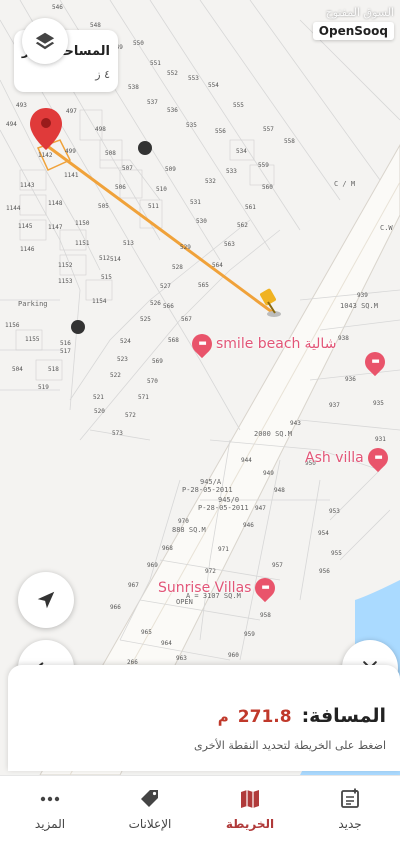 The height and width of the screenshot is (842, 400). I want to click on new-list-icon, so click(350, 798).